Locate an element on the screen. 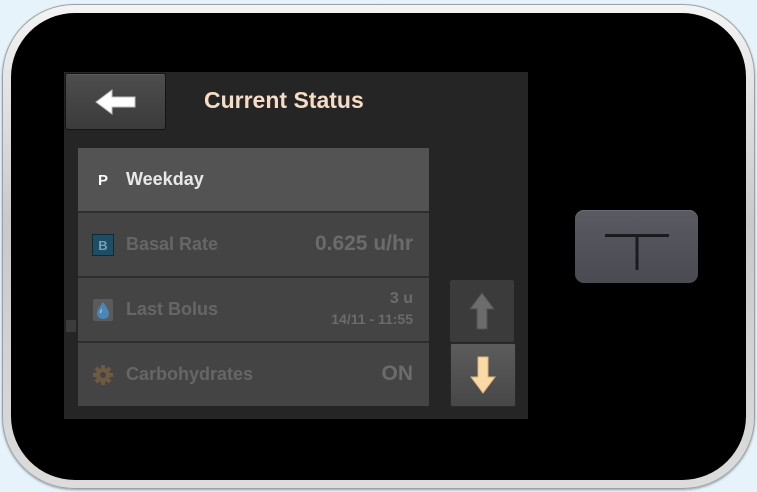  last-bolus-timestamp: 14/11 - 11:55 is located at coordinates (372, 319).